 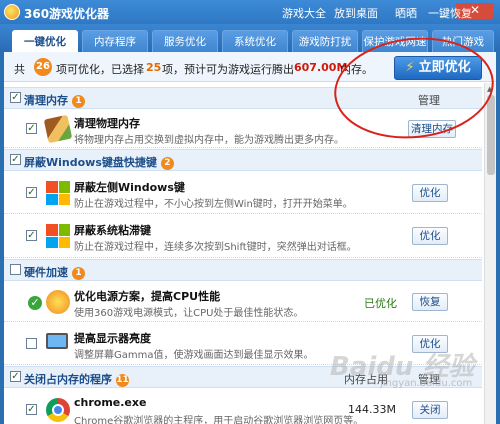 What do you see at coordinates (58, 129) in the screenshot?
I see `broom-icon` at bounding box center [58, 129].